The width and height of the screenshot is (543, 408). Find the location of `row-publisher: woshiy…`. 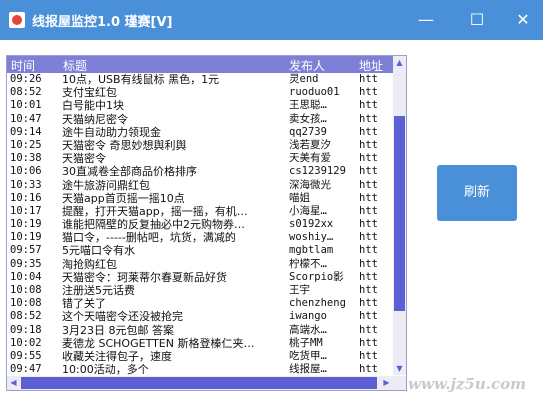

row-publisher: woshiy… is located at coordinates (311, 237).